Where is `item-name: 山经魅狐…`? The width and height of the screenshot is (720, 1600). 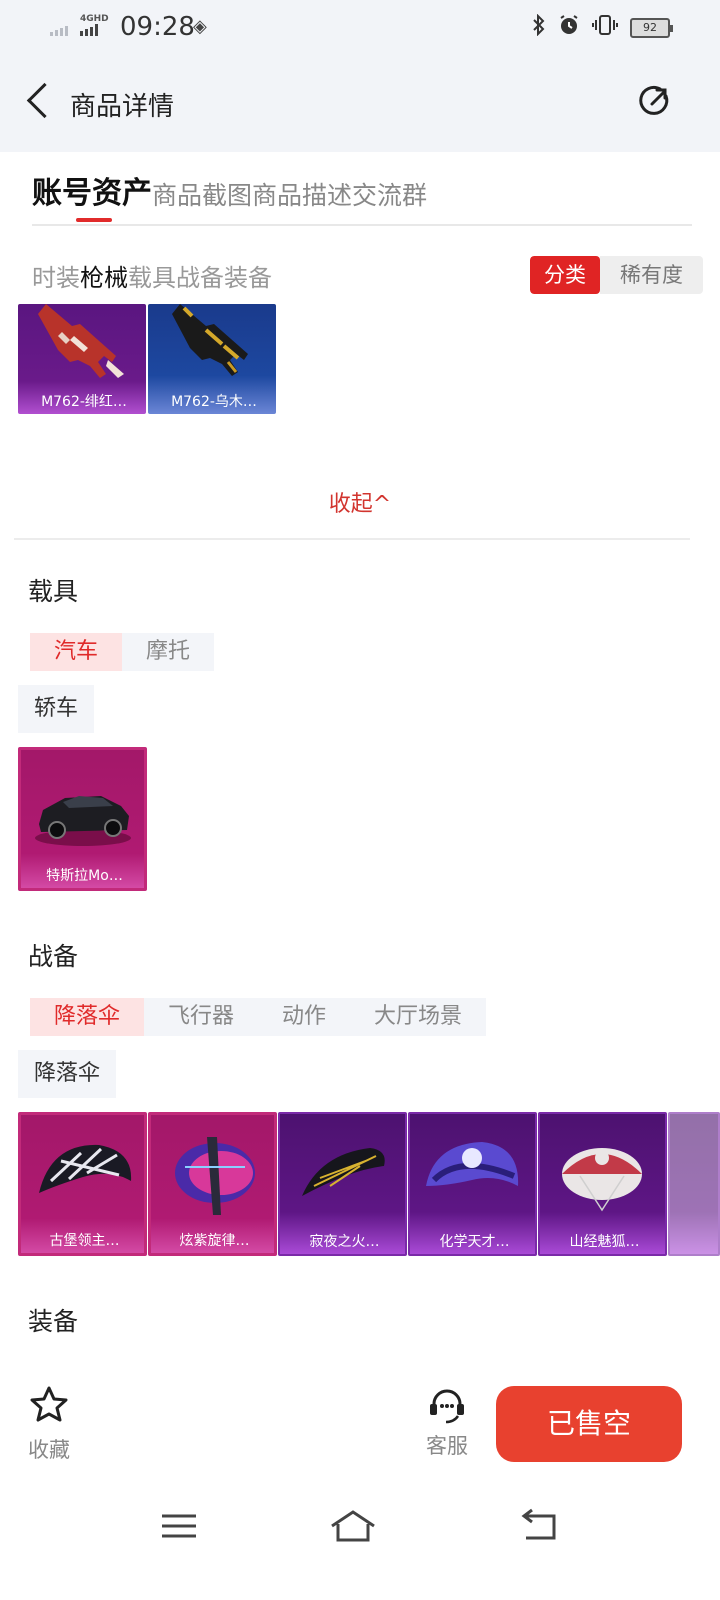
item-name: 山经魅狐… is located at coordinates (604, 1242).